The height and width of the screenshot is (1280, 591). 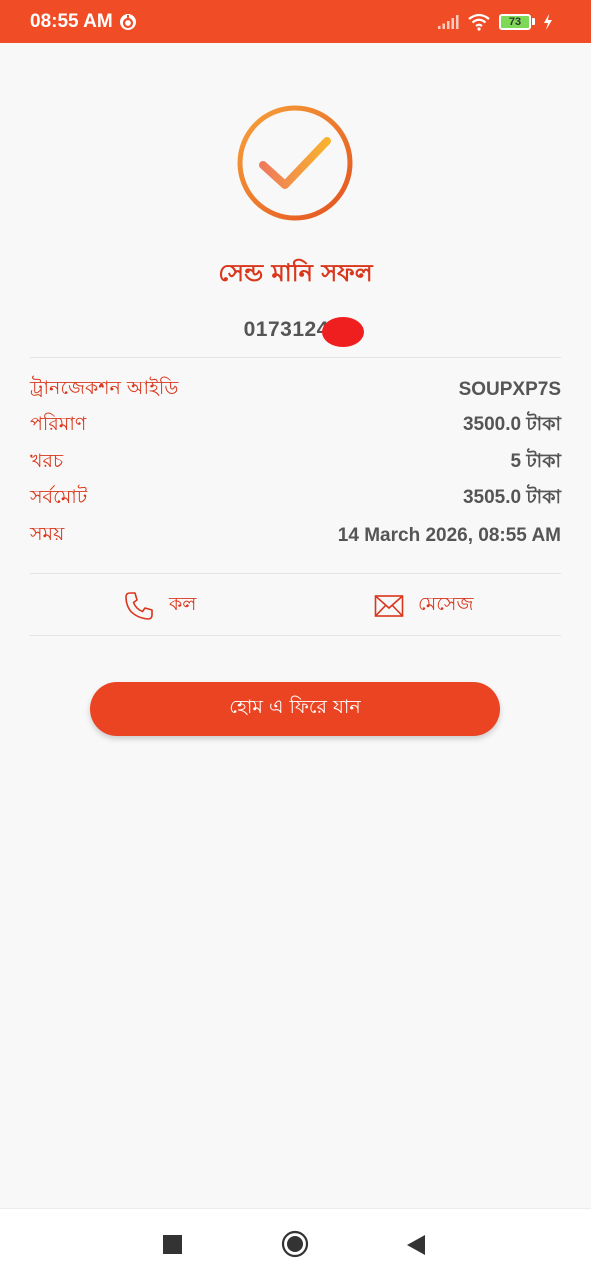 I want to click on battery-level: 73, so click(x=515, y=21).